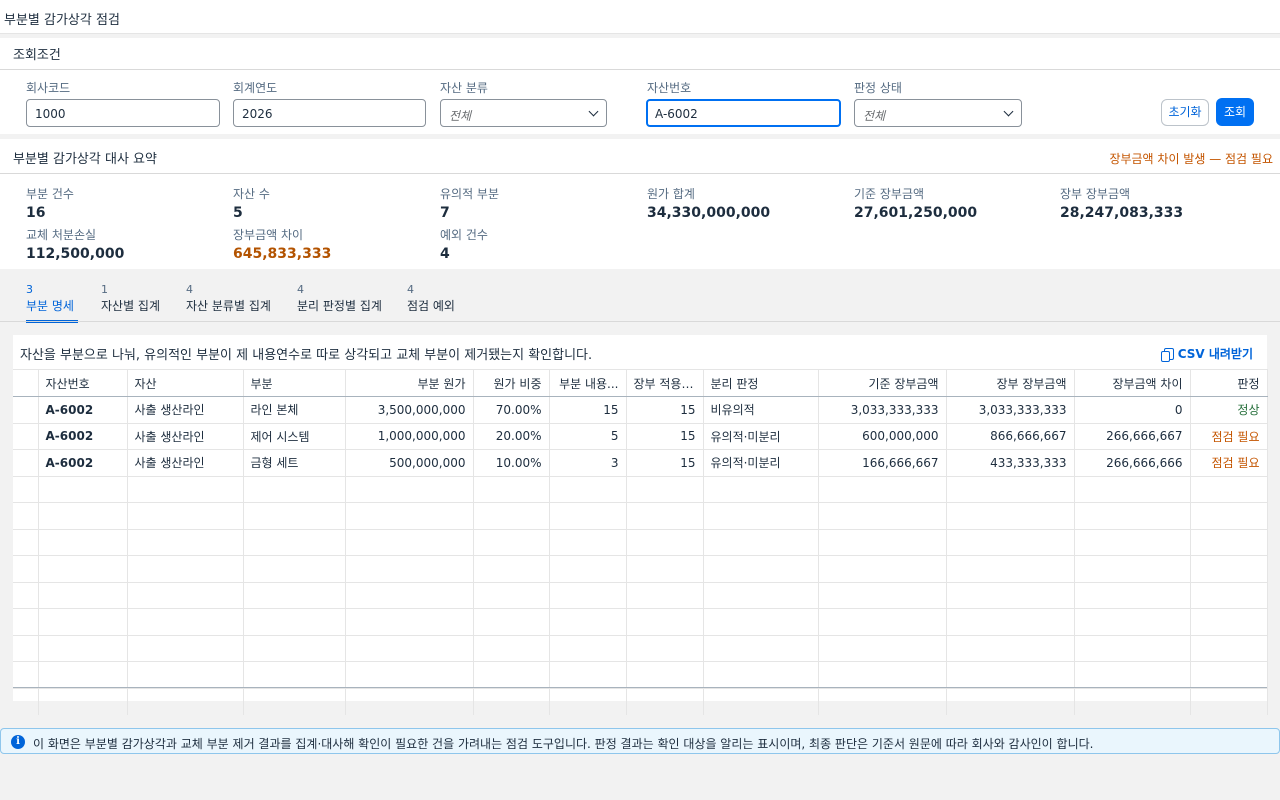 The height and width of the screenshot is (800, 1280). I want to click on tab-exceptions: 4 점검 예외, so click(431, 298).